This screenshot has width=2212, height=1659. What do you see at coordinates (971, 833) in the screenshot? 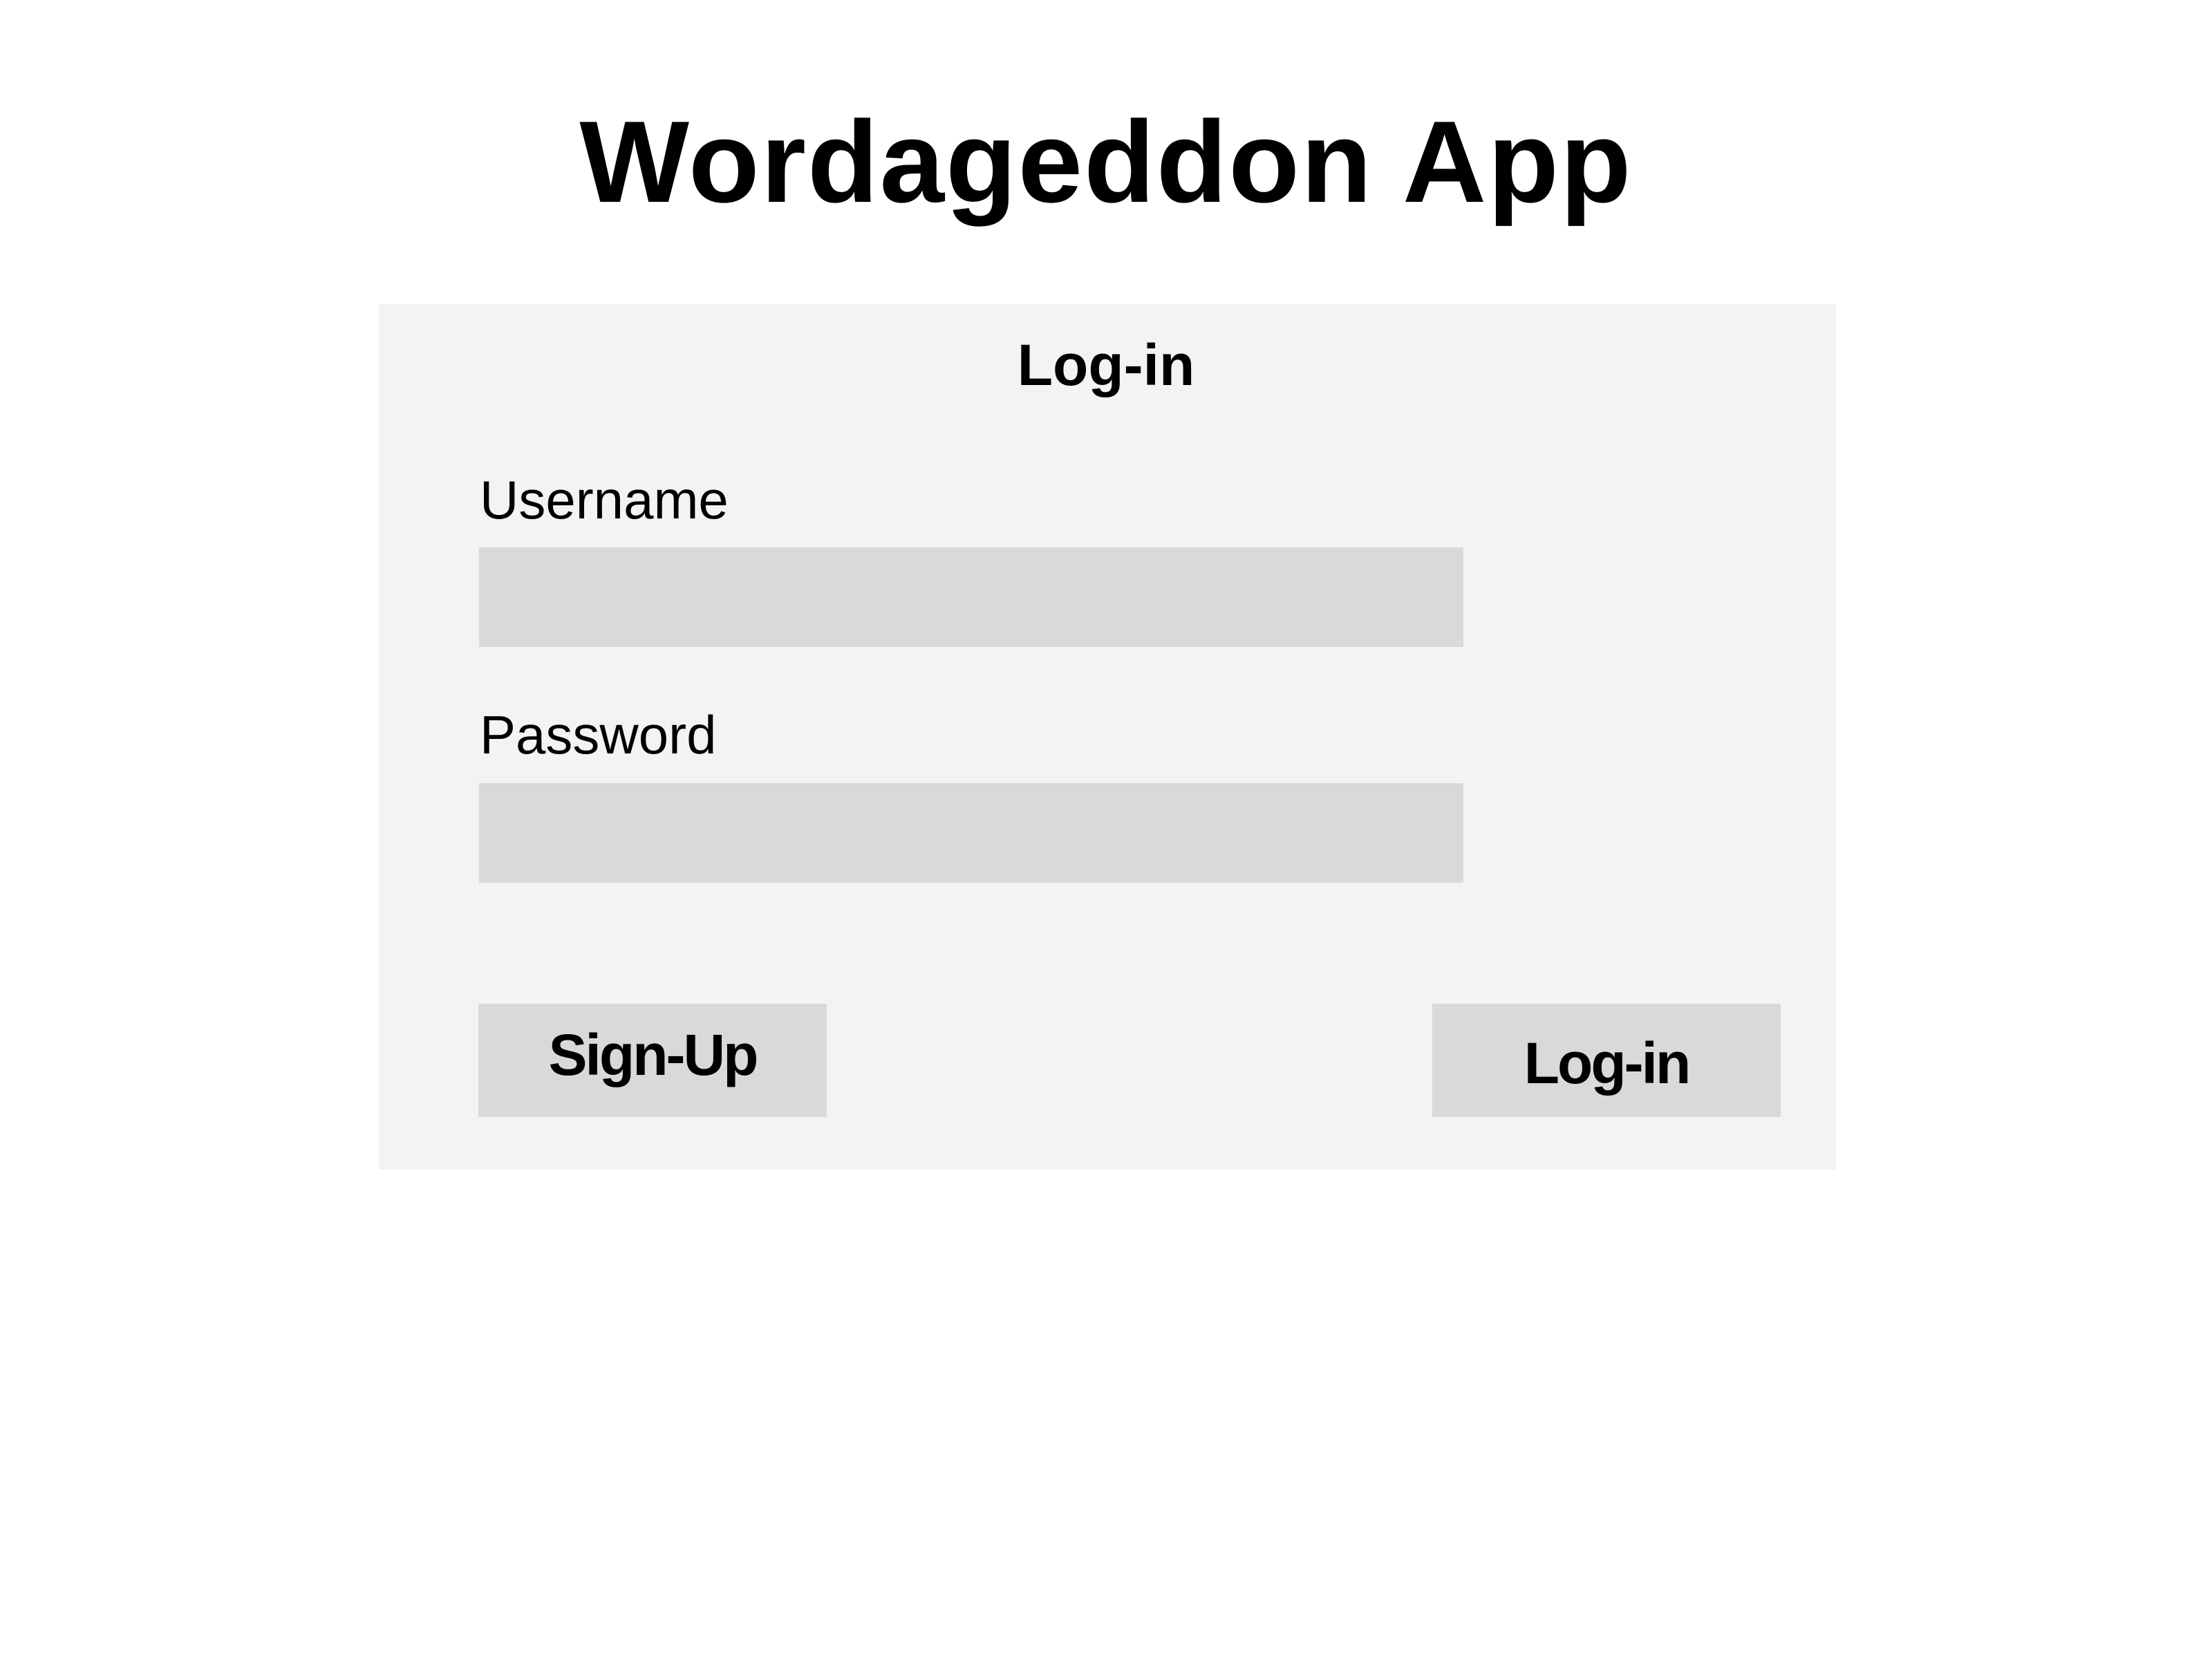
I see `password-input` at bounding box center [971, 833].